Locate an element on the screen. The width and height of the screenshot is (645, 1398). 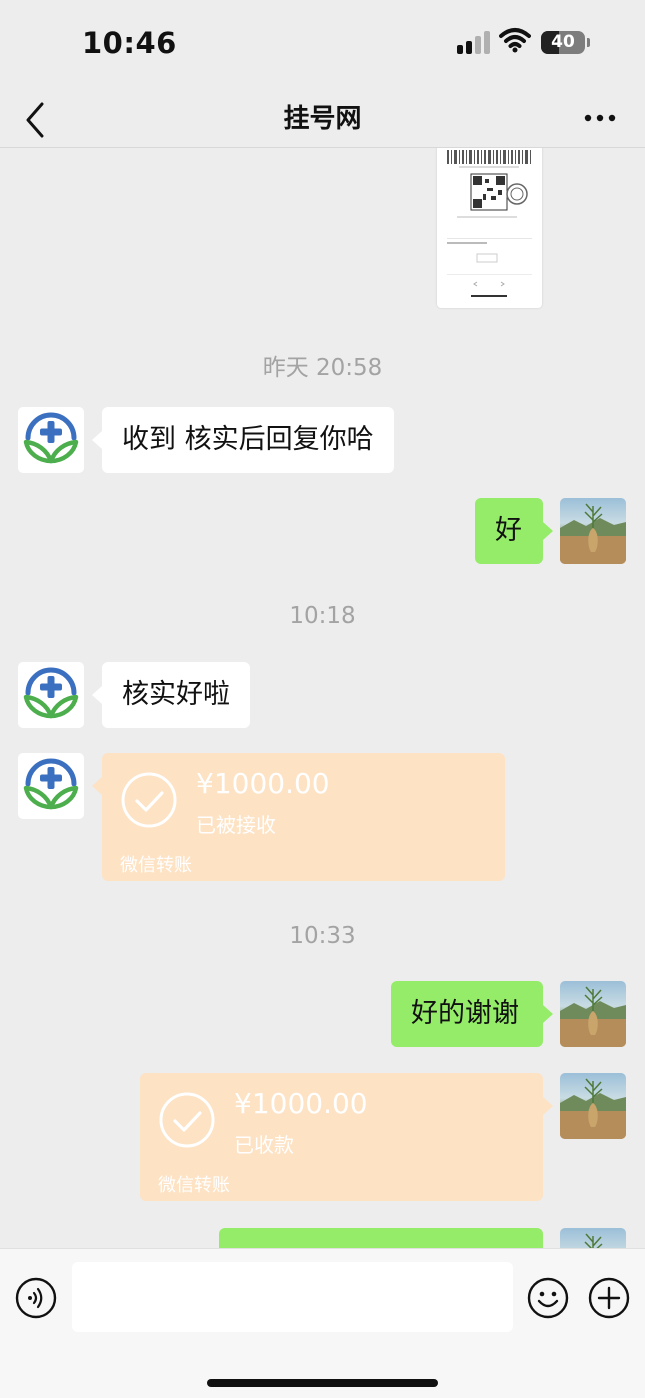
message-input is located at coordinates (292, 1297).